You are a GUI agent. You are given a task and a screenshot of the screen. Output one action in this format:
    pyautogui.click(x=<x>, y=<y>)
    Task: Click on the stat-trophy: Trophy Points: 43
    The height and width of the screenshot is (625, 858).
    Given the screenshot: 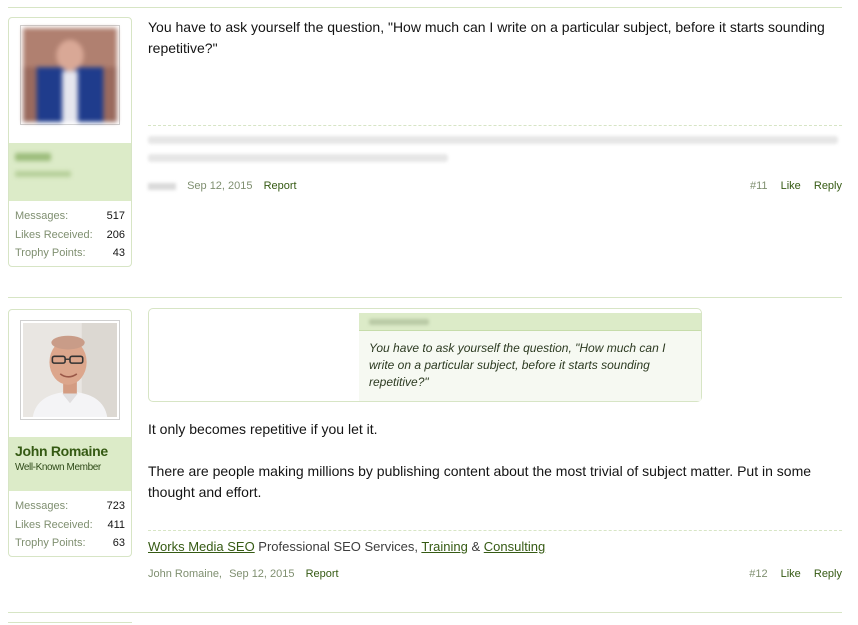 What is the action you would take?
    pyautogui.click(x=70, y=253)
    